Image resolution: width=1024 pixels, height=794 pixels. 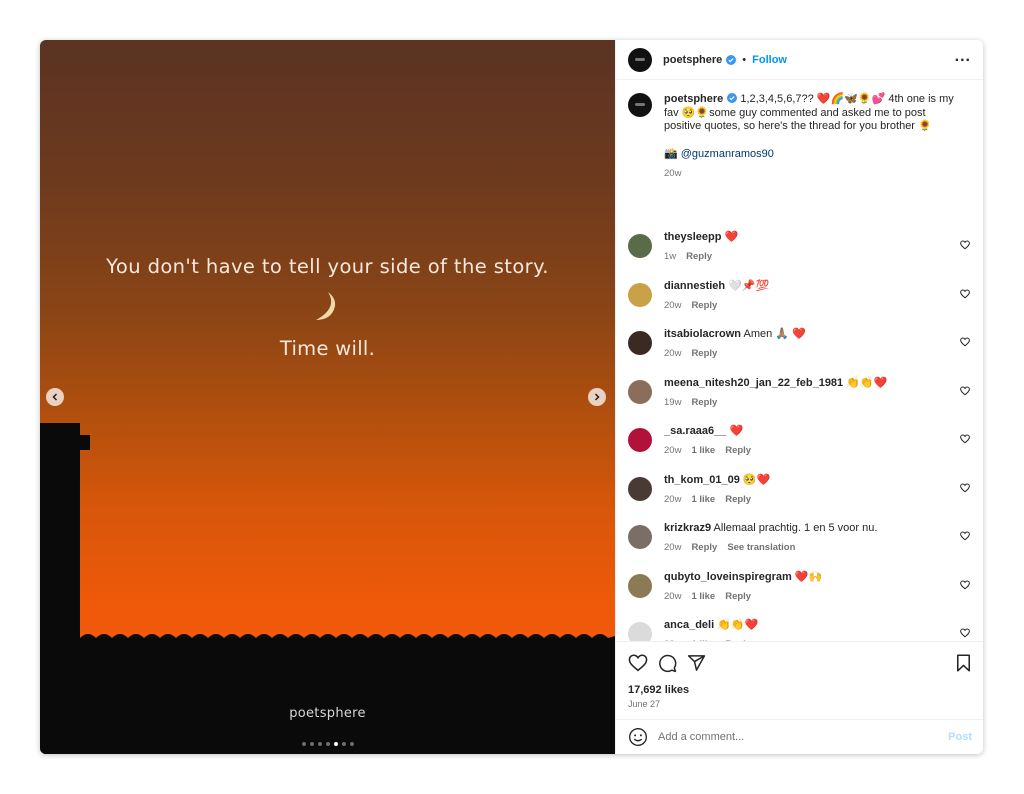 I want to click on post-comment-button: Post, so click(x=960, y=737).